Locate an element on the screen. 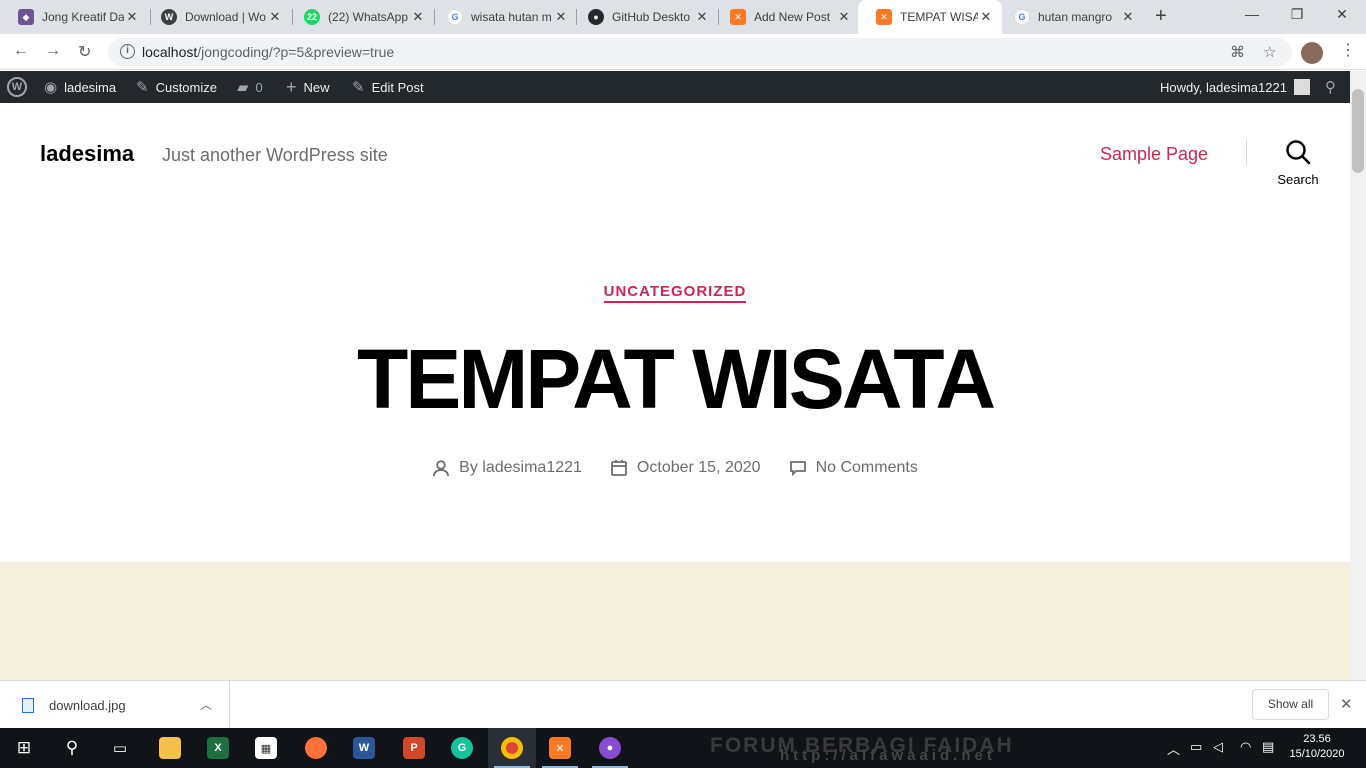  taskbar-explorer is located at coordinates (170, 748).